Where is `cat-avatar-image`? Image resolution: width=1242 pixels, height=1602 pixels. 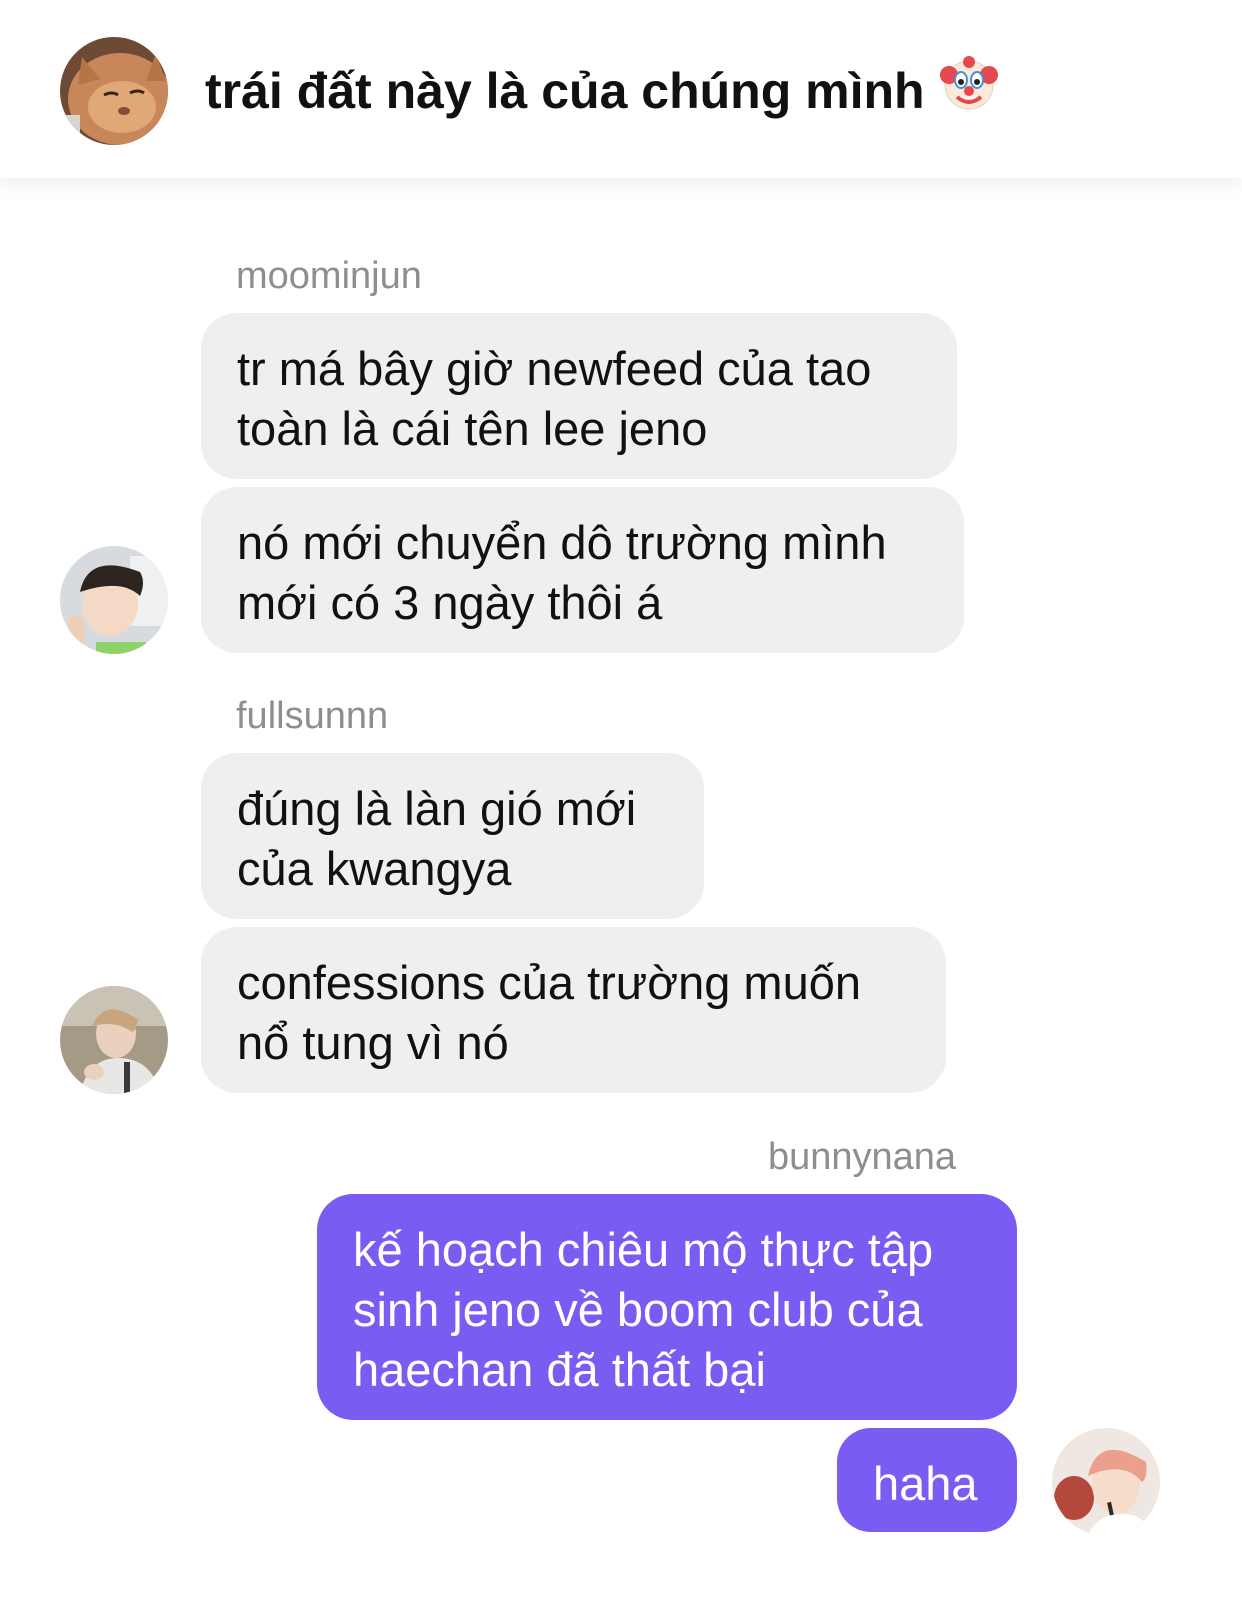
cat-avatar-image is located at coordinates (114, 91).